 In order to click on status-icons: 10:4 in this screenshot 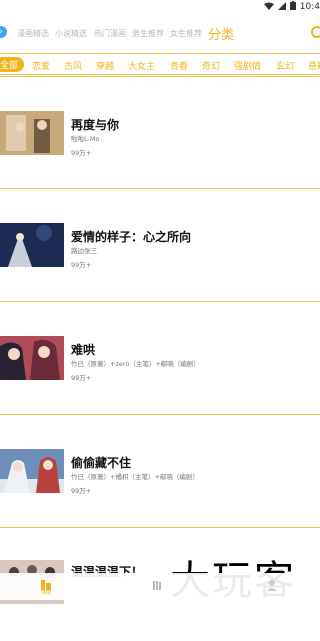, I will do `click(291, 7)`.